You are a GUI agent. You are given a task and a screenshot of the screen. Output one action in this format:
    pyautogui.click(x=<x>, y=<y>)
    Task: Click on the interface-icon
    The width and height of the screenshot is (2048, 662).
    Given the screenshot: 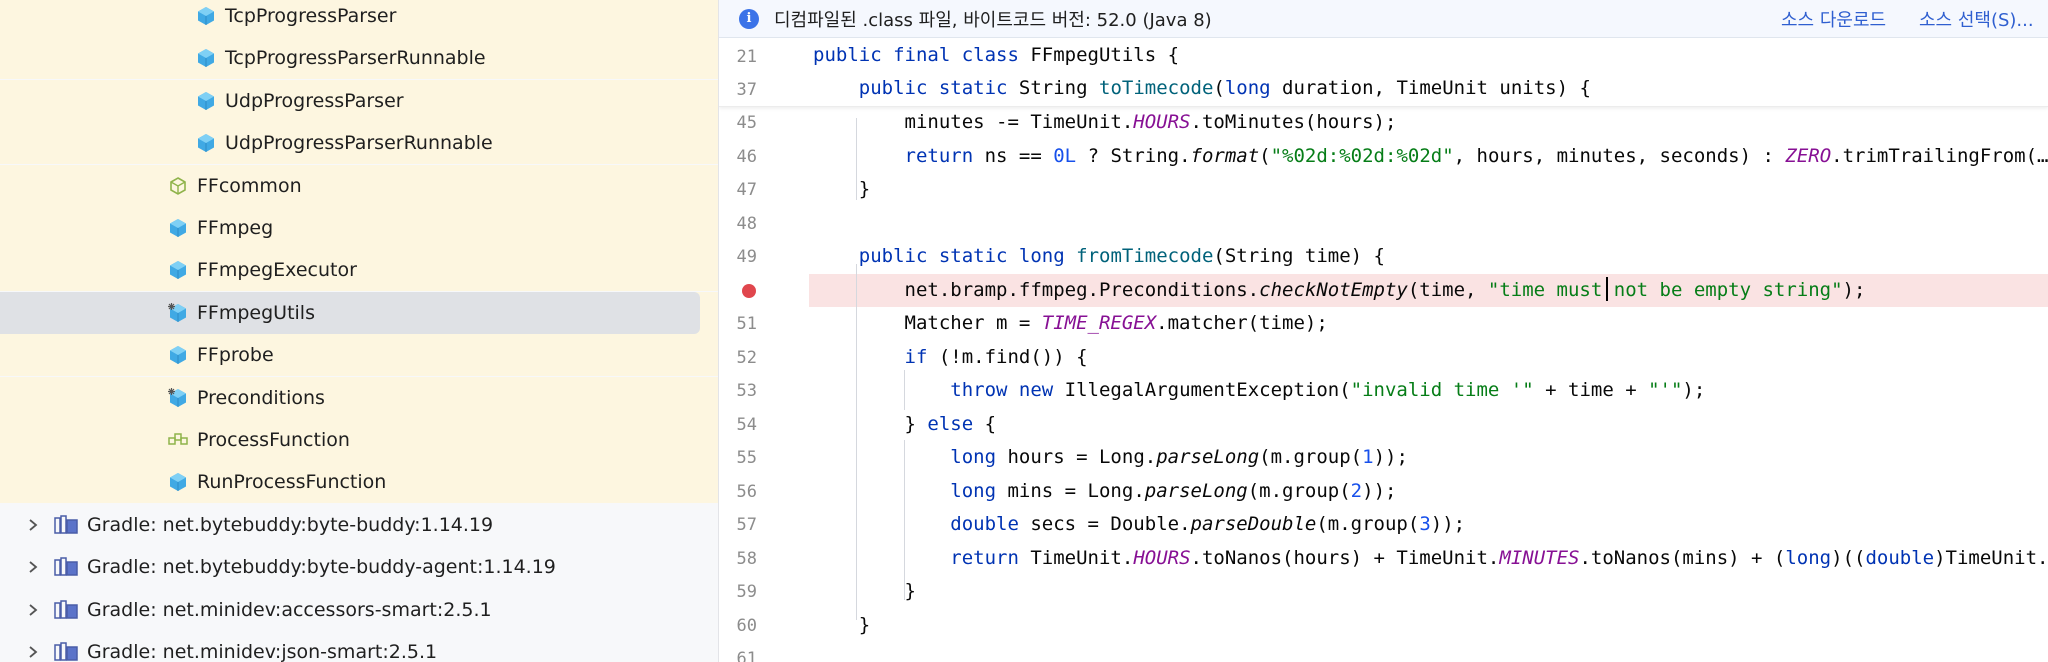 What is the action you would take?
    pyautogui.click(x=178, y=440)
    